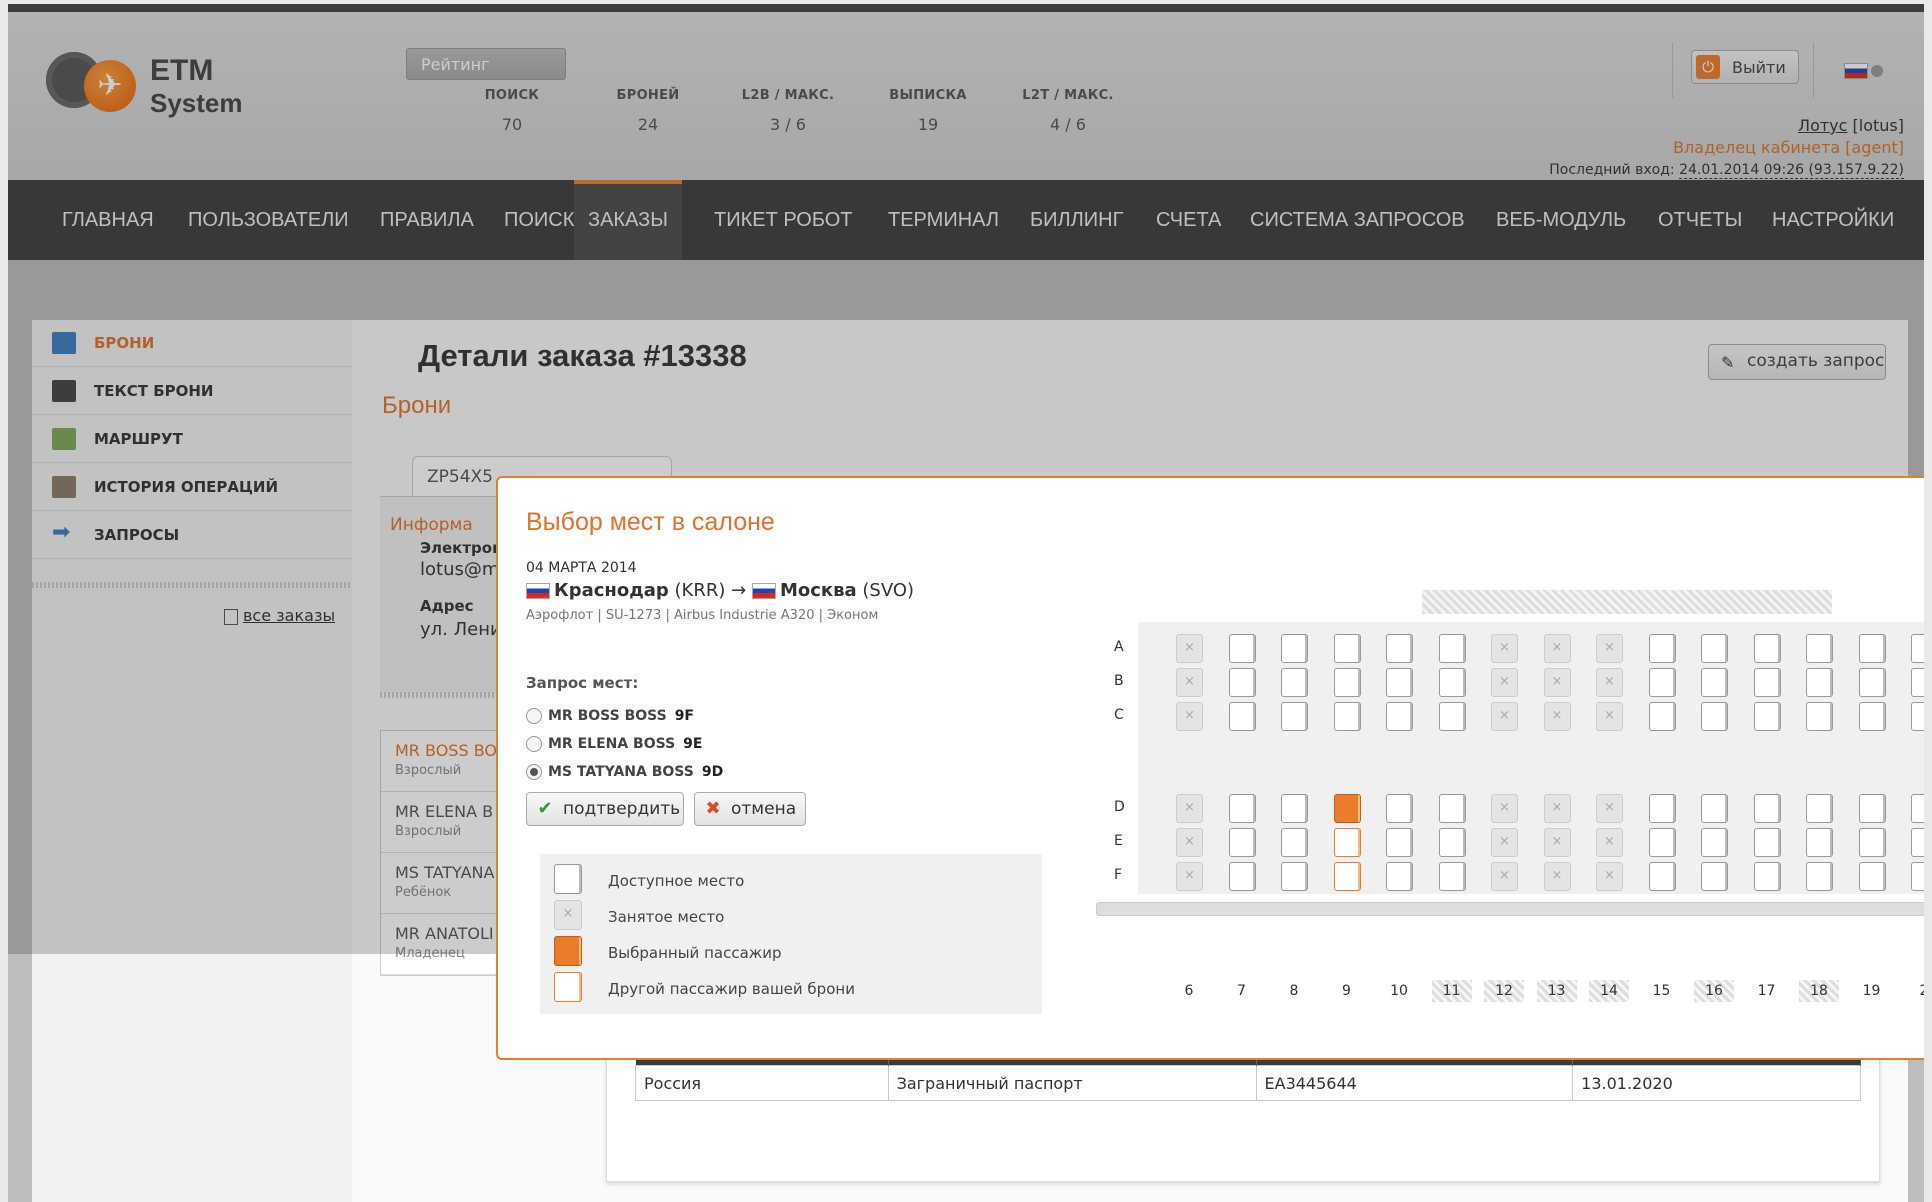 This screenshot has width=1932, height=1202. What do you see at coordinates (1745, 67) in the screenshot?
I see `exit-button: ⏻ Выйти` at bounding box center [1745, 67].